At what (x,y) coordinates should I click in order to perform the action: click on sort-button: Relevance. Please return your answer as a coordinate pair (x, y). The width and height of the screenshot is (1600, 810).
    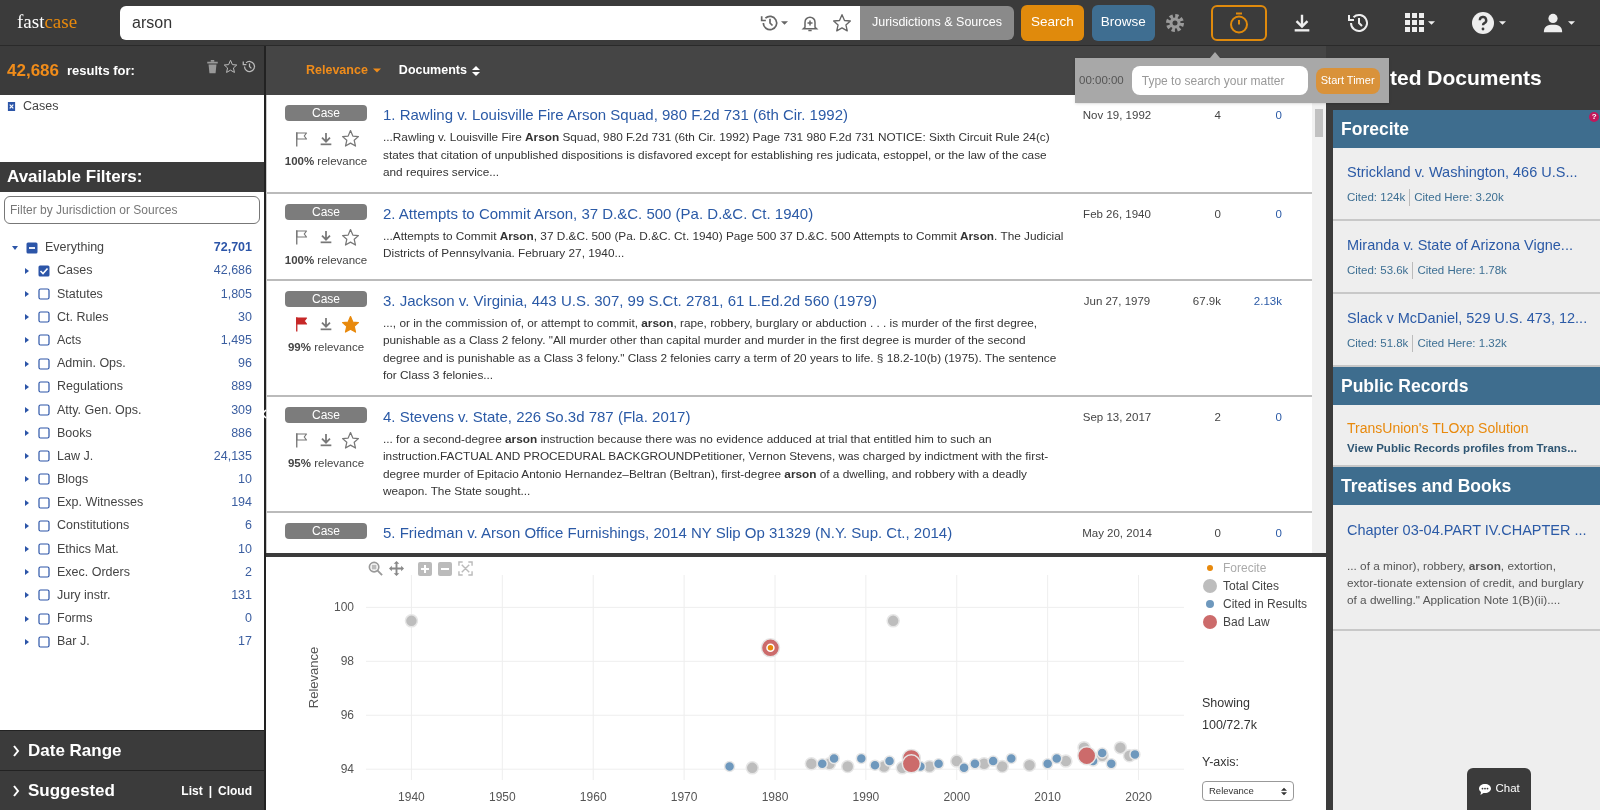
    Looking at the image, I should click on (343, 70).